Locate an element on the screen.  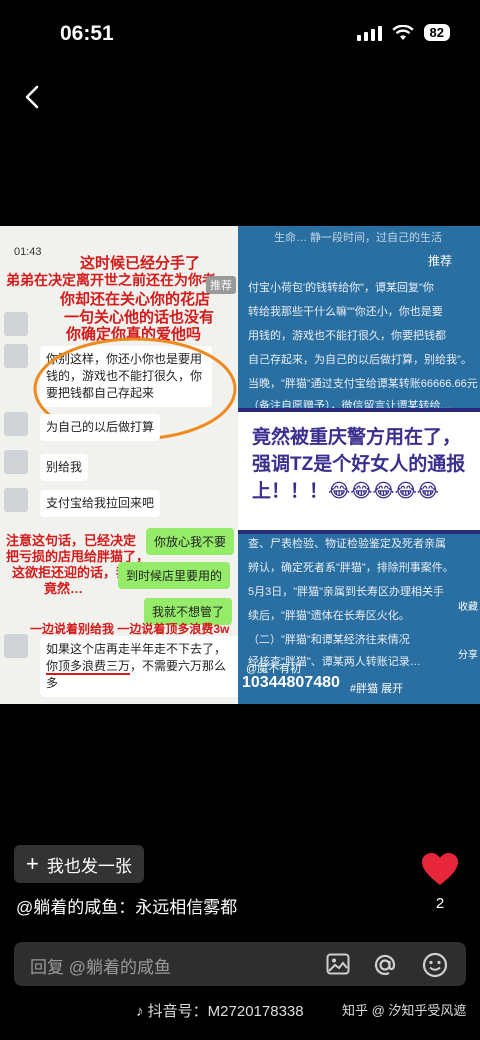
mention-icon is located at coordinates (385, 965).